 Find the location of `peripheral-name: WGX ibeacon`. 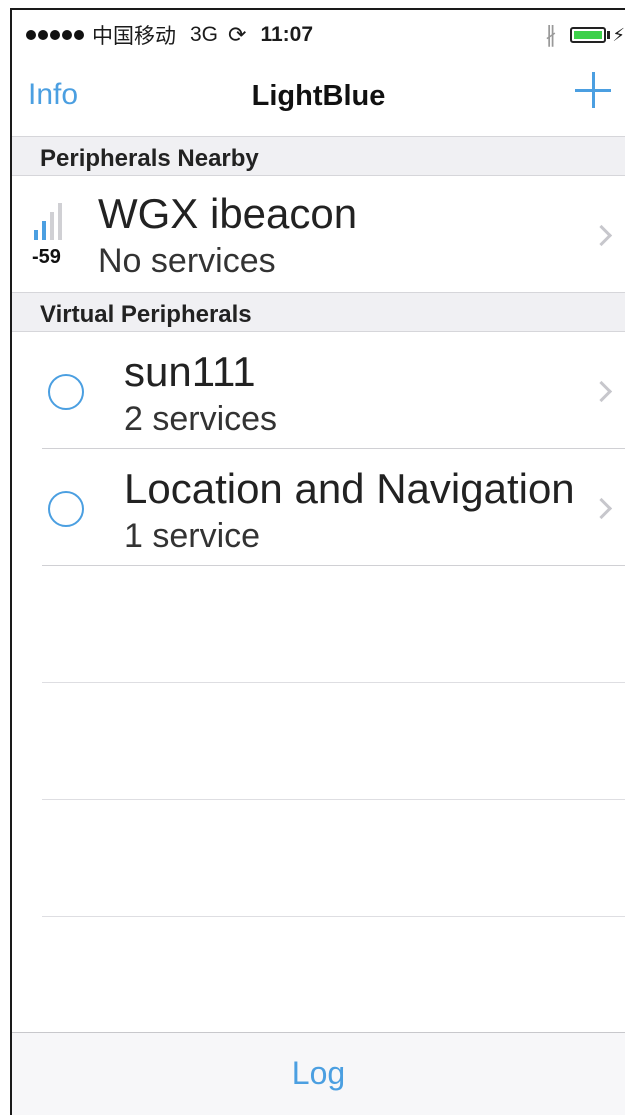

peripheral-name: WGX ibeacon is located at coordinates (228, 213).